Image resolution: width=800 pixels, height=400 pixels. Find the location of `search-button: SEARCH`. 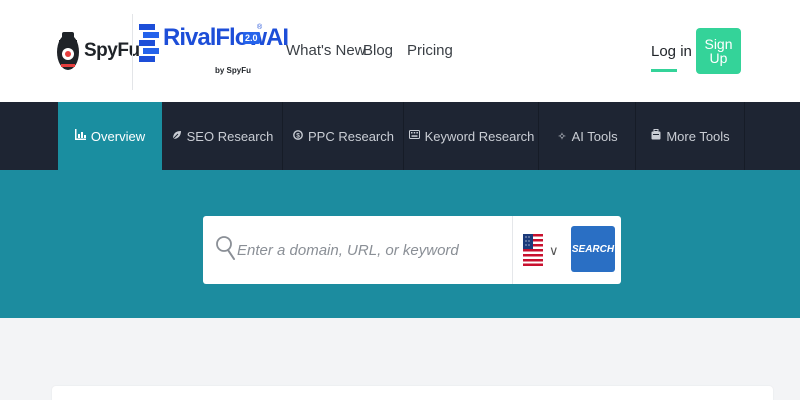

search-button: SEARCH is located at coordinates (593, 249).